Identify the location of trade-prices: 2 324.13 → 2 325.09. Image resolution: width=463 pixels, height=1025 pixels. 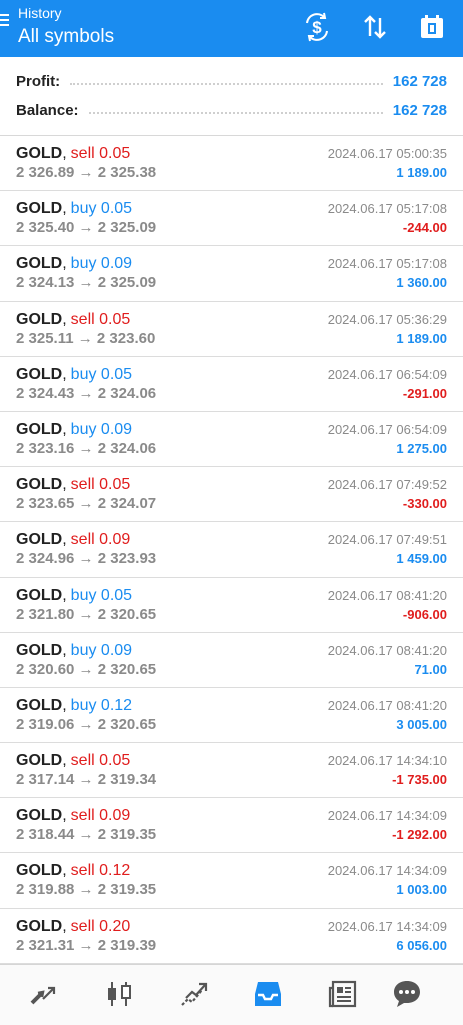
(86, 283).